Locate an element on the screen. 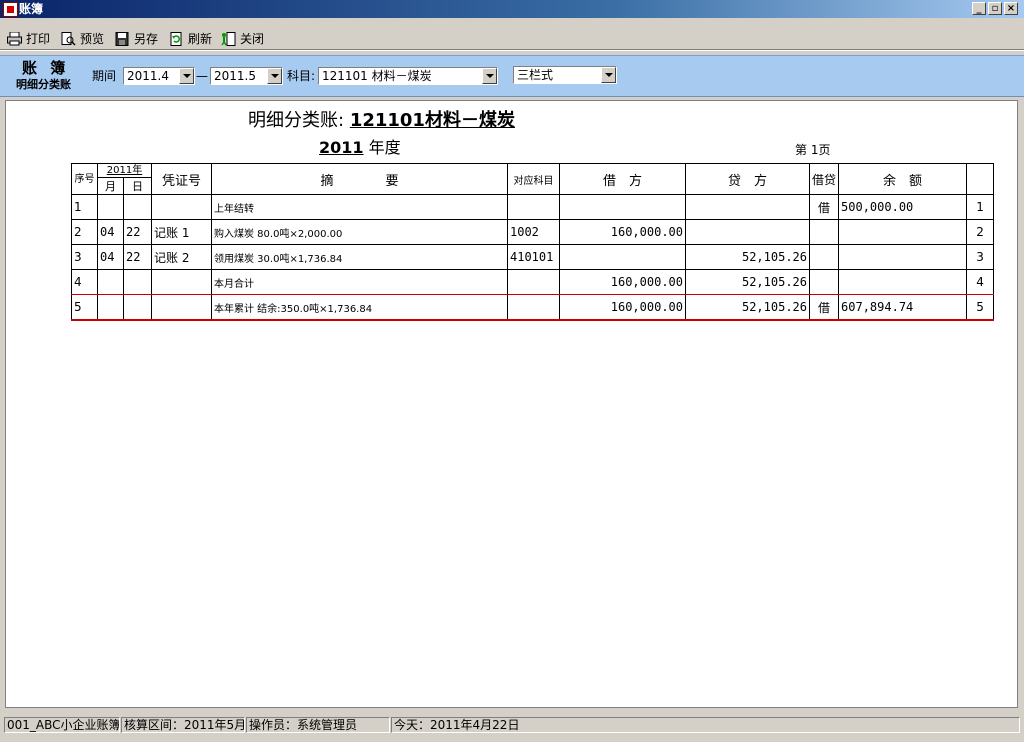 The image size is (1024, 742). period-from-select: 2011.4 is located at coordinates (159, 76).